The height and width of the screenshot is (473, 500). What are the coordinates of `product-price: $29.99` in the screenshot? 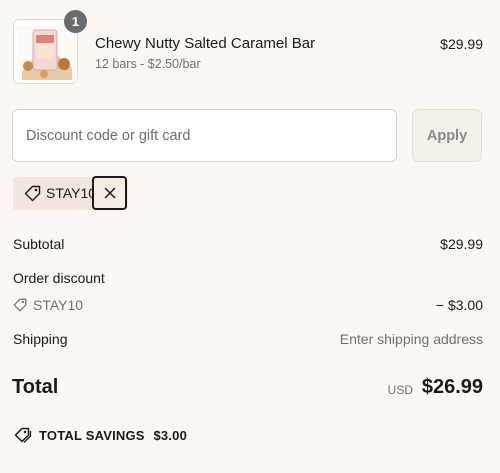 It's located at (461, 44).